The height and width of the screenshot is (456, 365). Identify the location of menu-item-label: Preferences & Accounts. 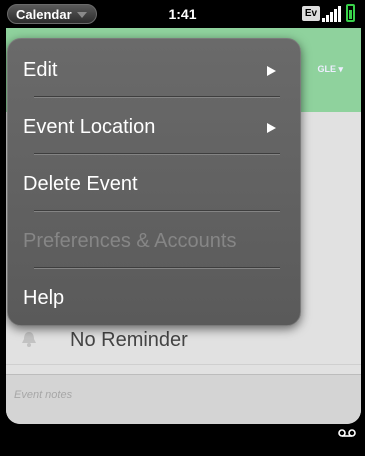
(130, 241).